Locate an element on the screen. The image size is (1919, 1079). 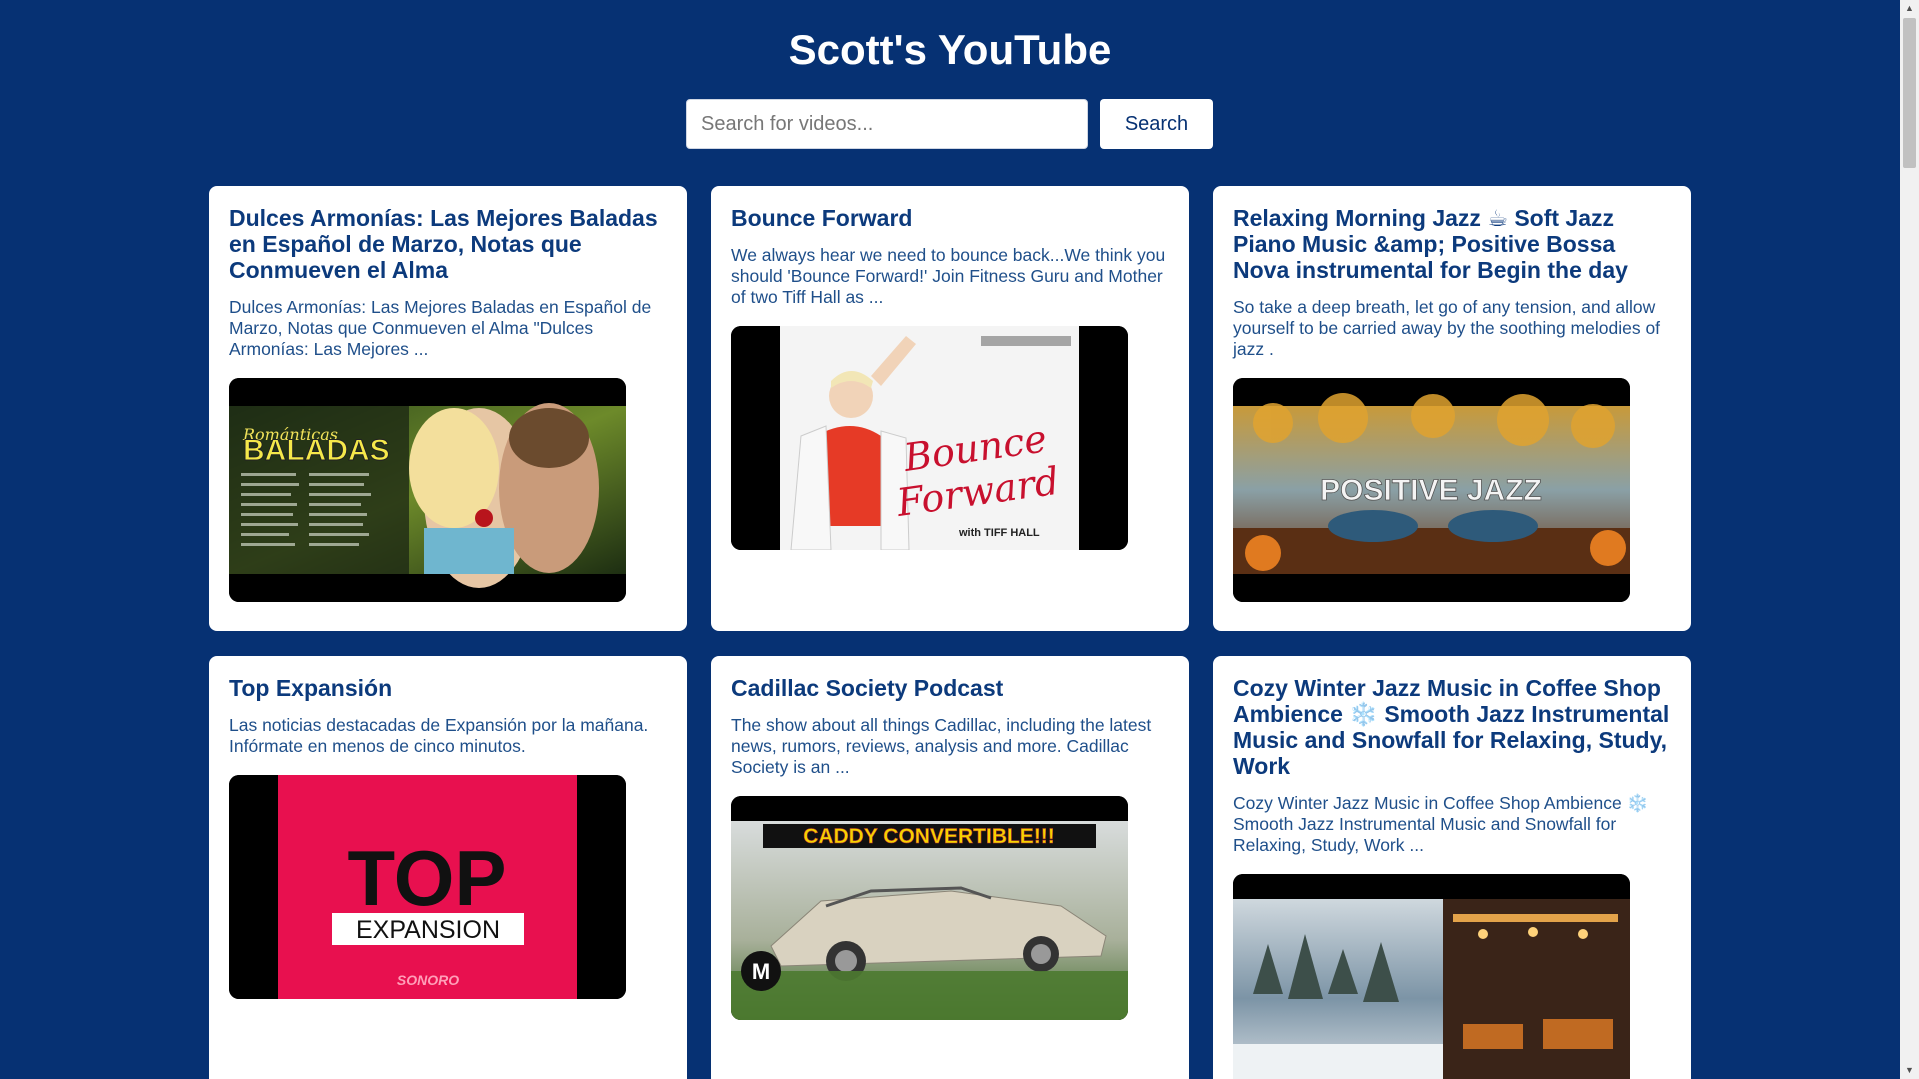
scrollbar-thumb is located at coordinates (1909, 93).